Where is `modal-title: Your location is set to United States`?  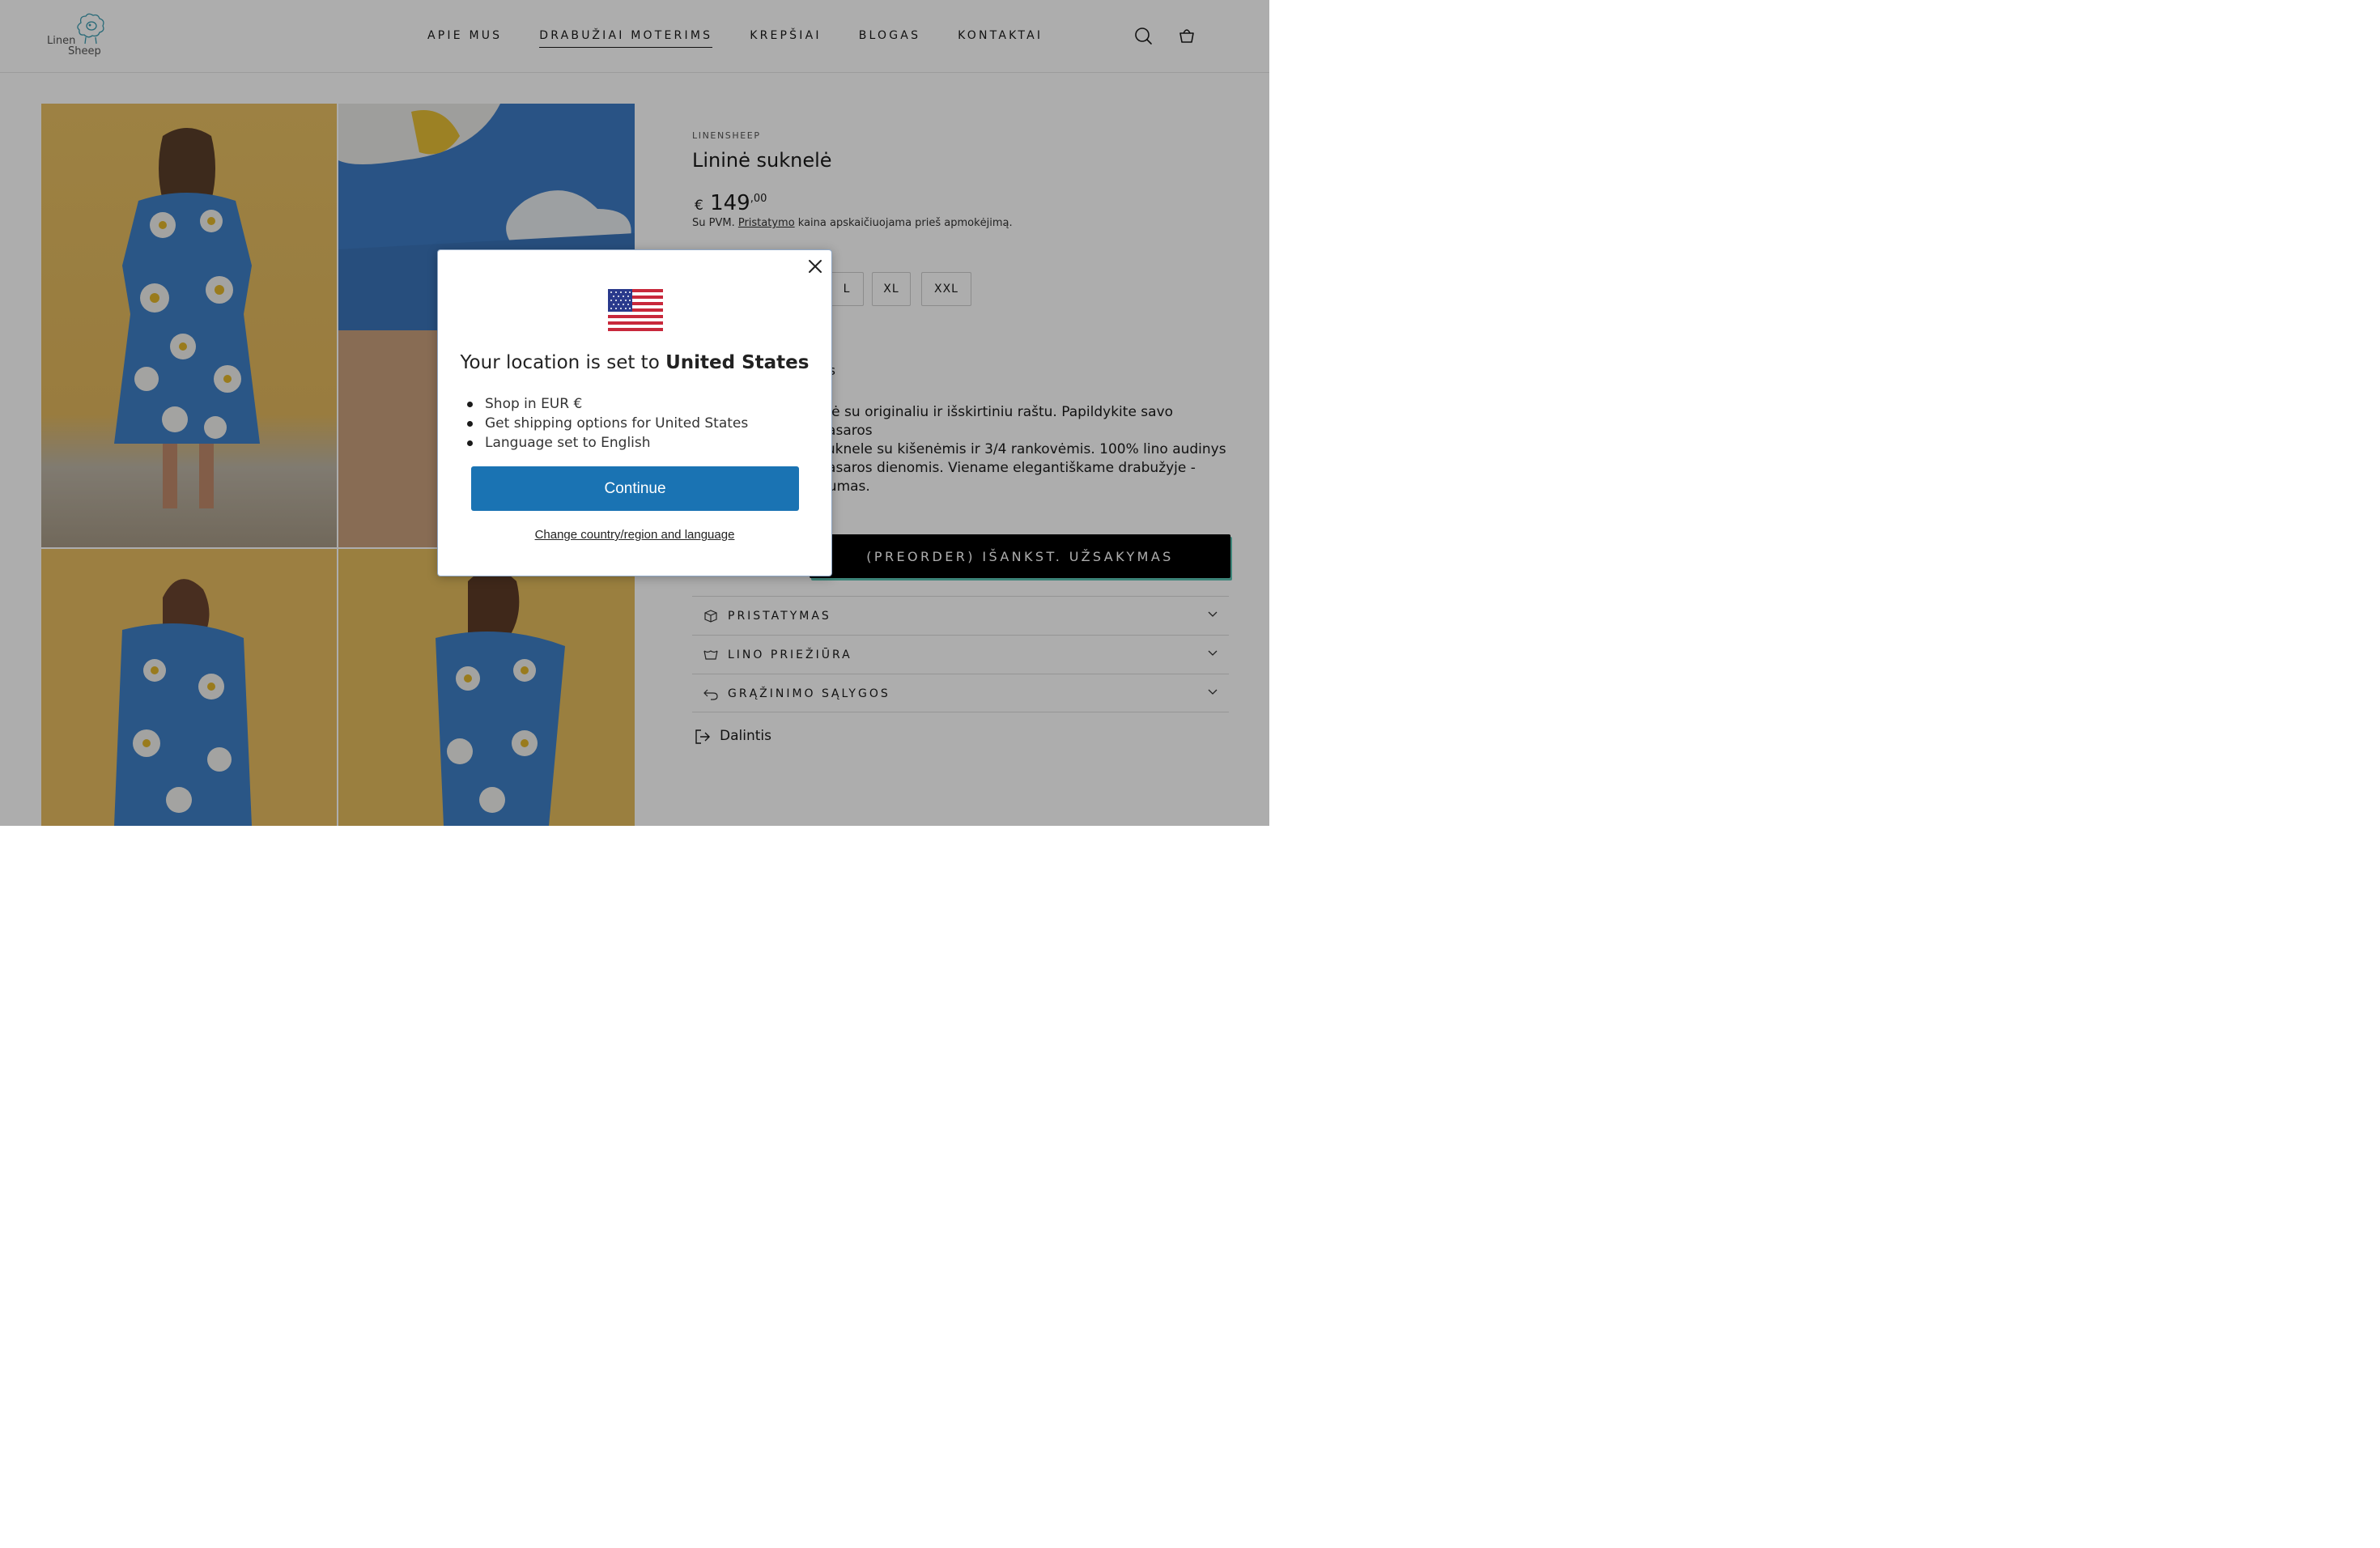
modal-title: Your location is set to United States is located at coordinates (635, 362).